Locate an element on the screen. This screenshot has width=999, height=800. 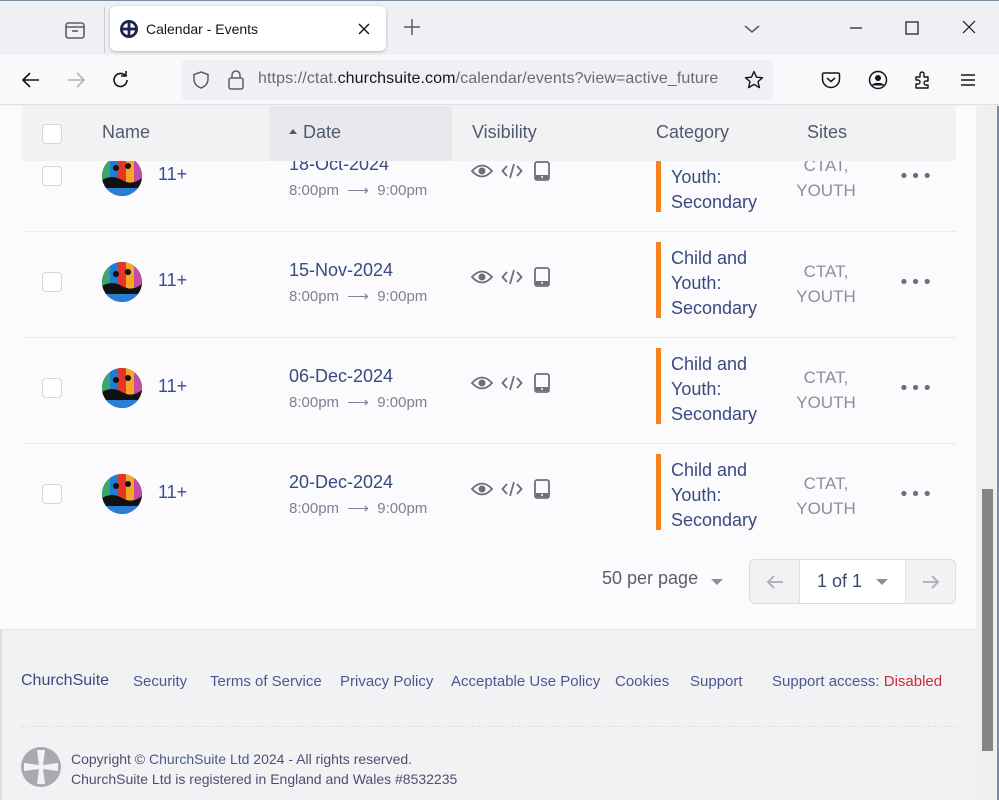
eye-icon is located at coordinates (482, 383).